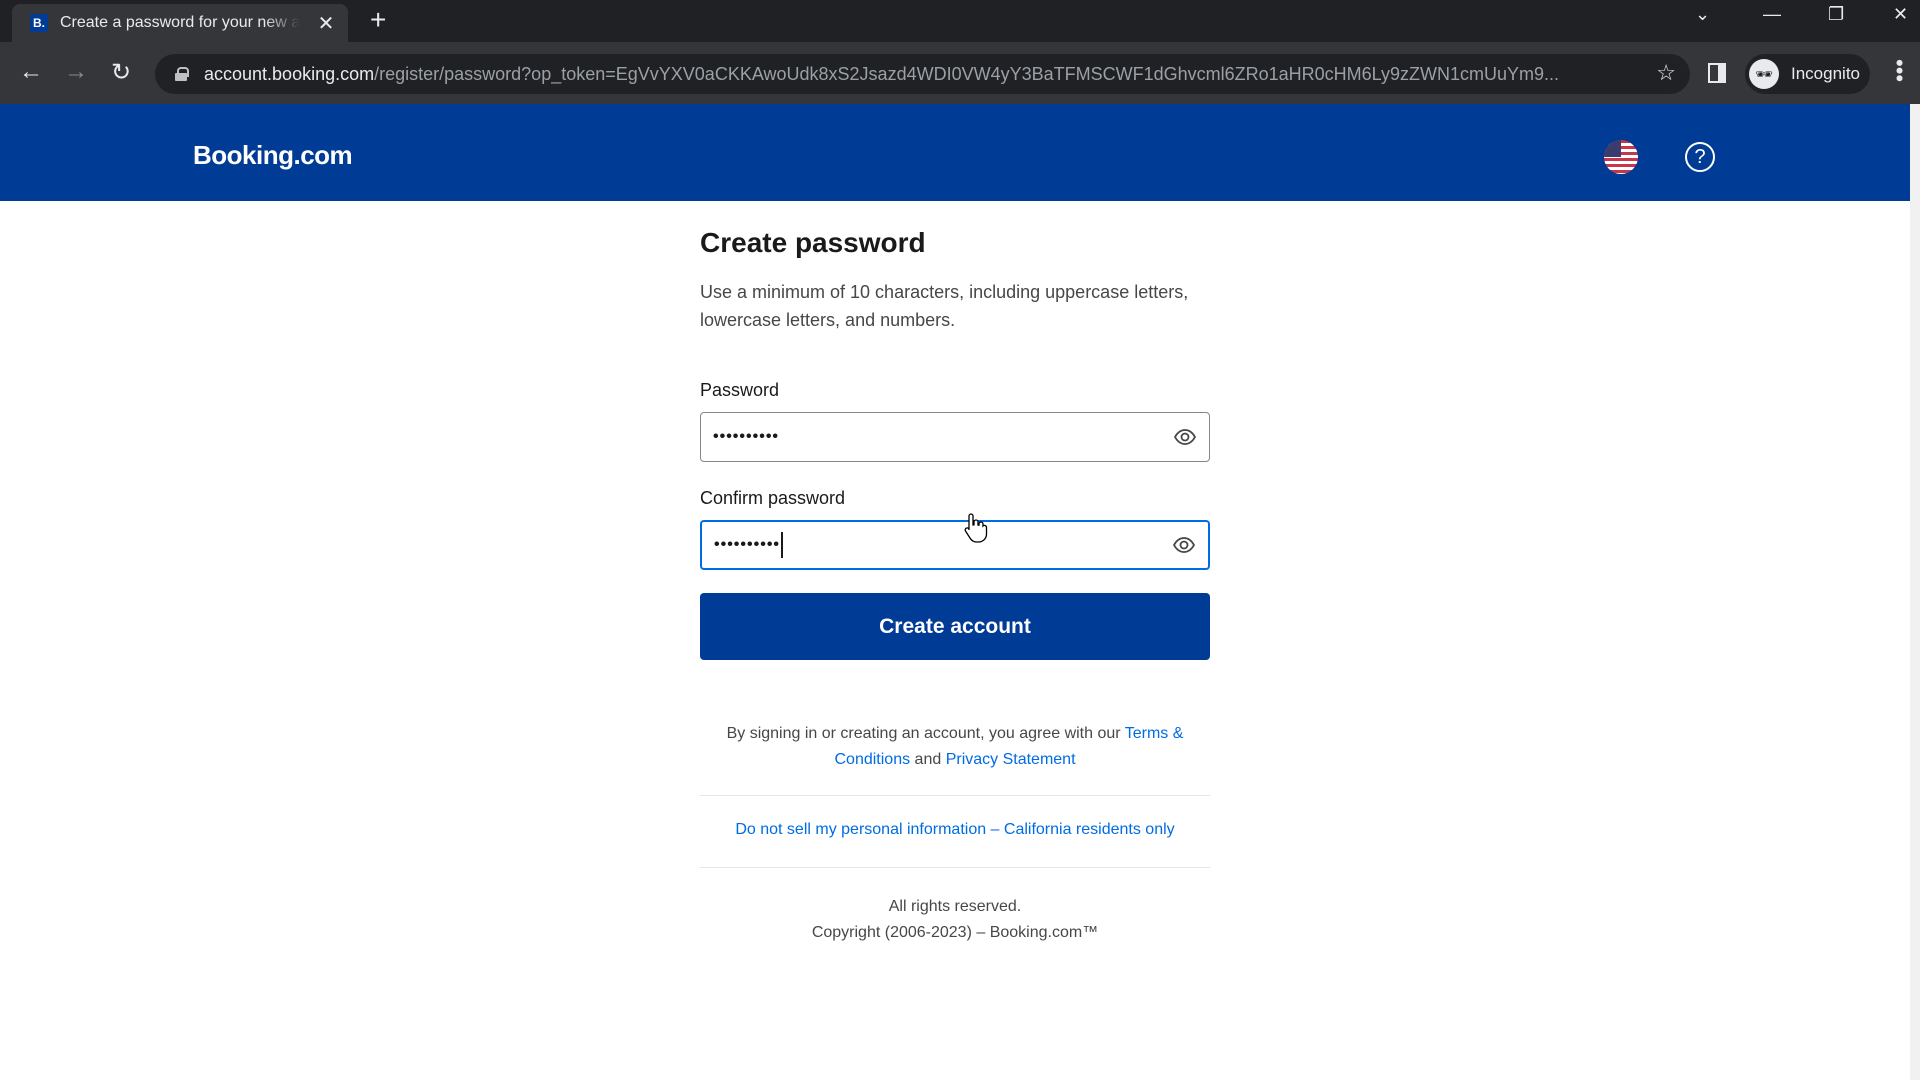  I want to click on privacy-statement-link: Privacy Statement, so click(1011, 759).